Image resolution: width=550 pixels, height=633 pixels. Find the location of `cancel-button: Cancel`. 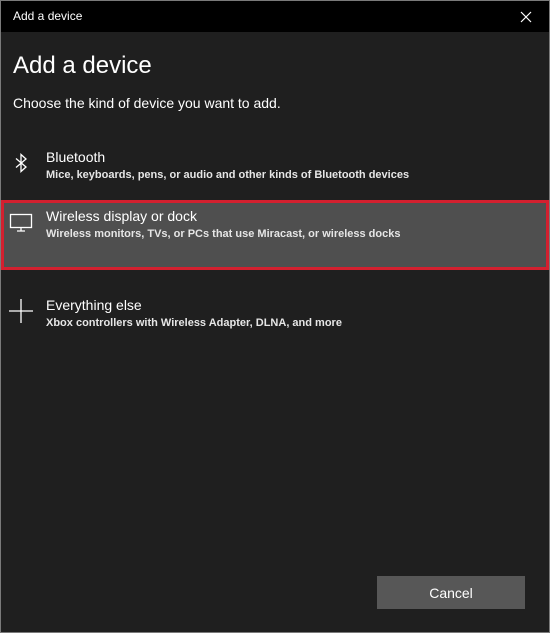

cancel-button: Cancel is located at coordinates (451, 592).